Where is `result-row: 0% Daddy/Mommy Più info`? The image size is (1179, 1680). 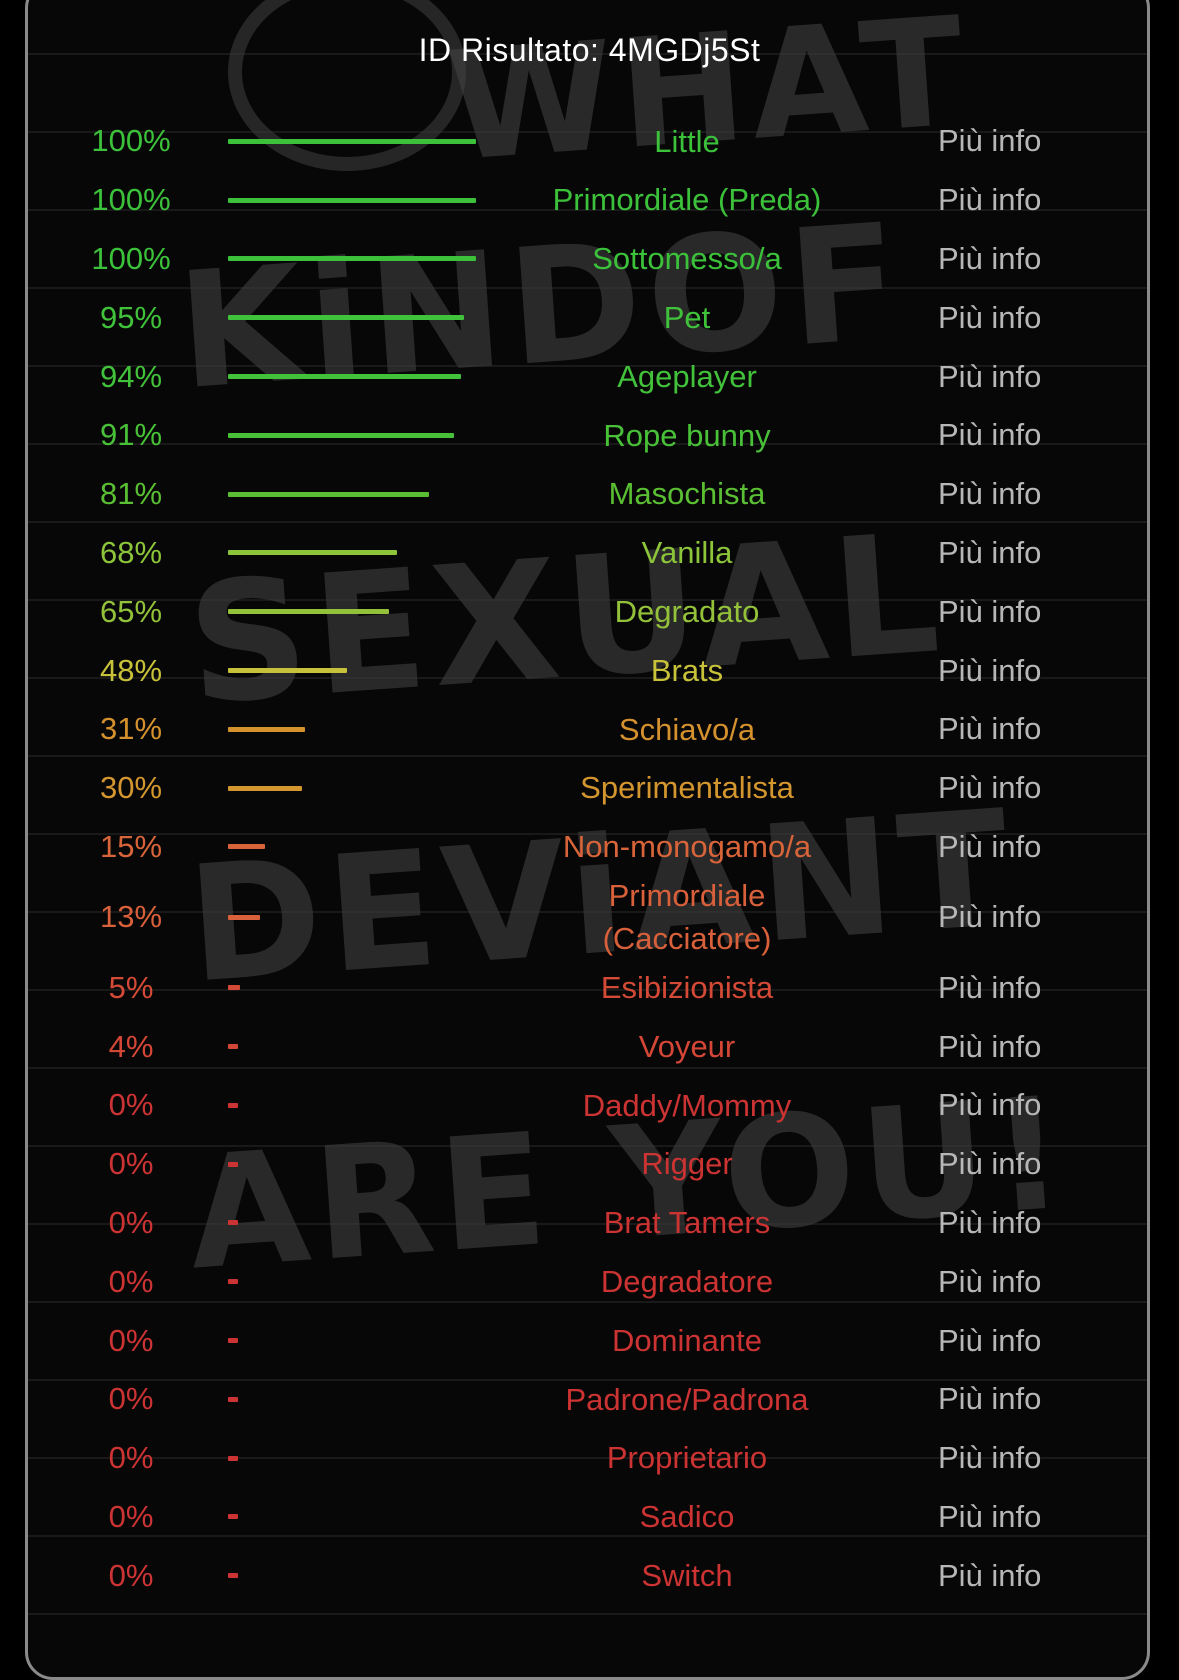 result-row: 0% Daddy/Mommy Più info is located at coordinates (589, 1105).